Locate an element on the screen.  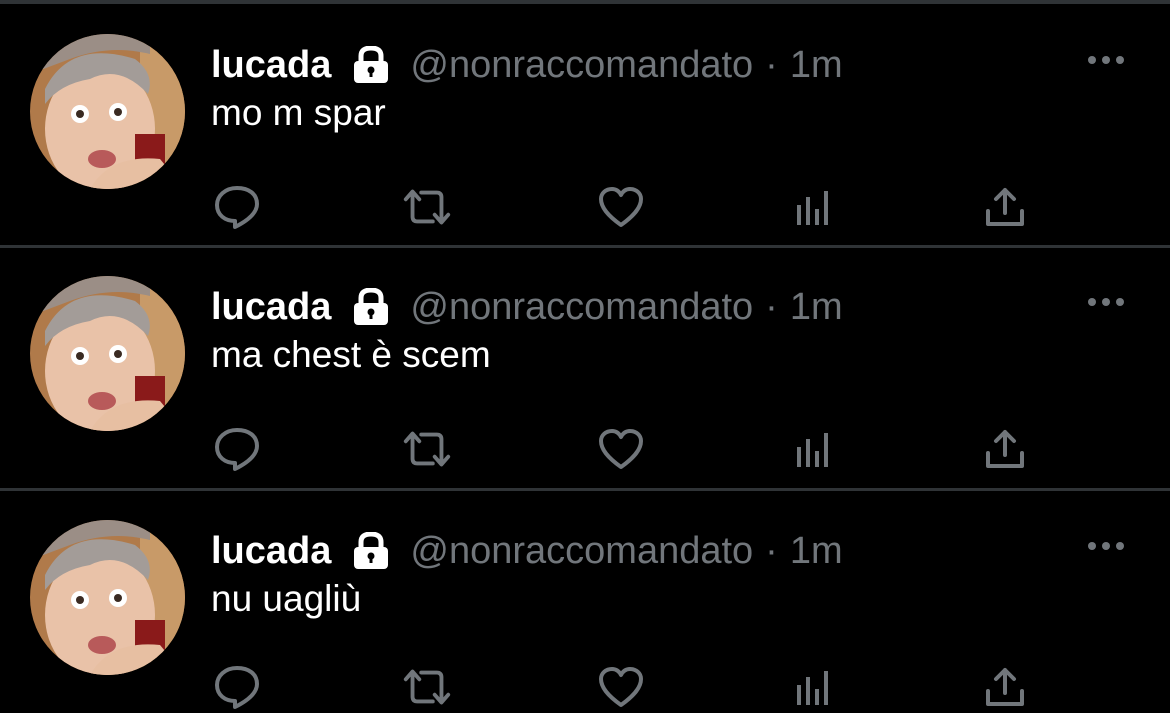
tweet-text: nu uagliù is located at coordinates (286, 598).